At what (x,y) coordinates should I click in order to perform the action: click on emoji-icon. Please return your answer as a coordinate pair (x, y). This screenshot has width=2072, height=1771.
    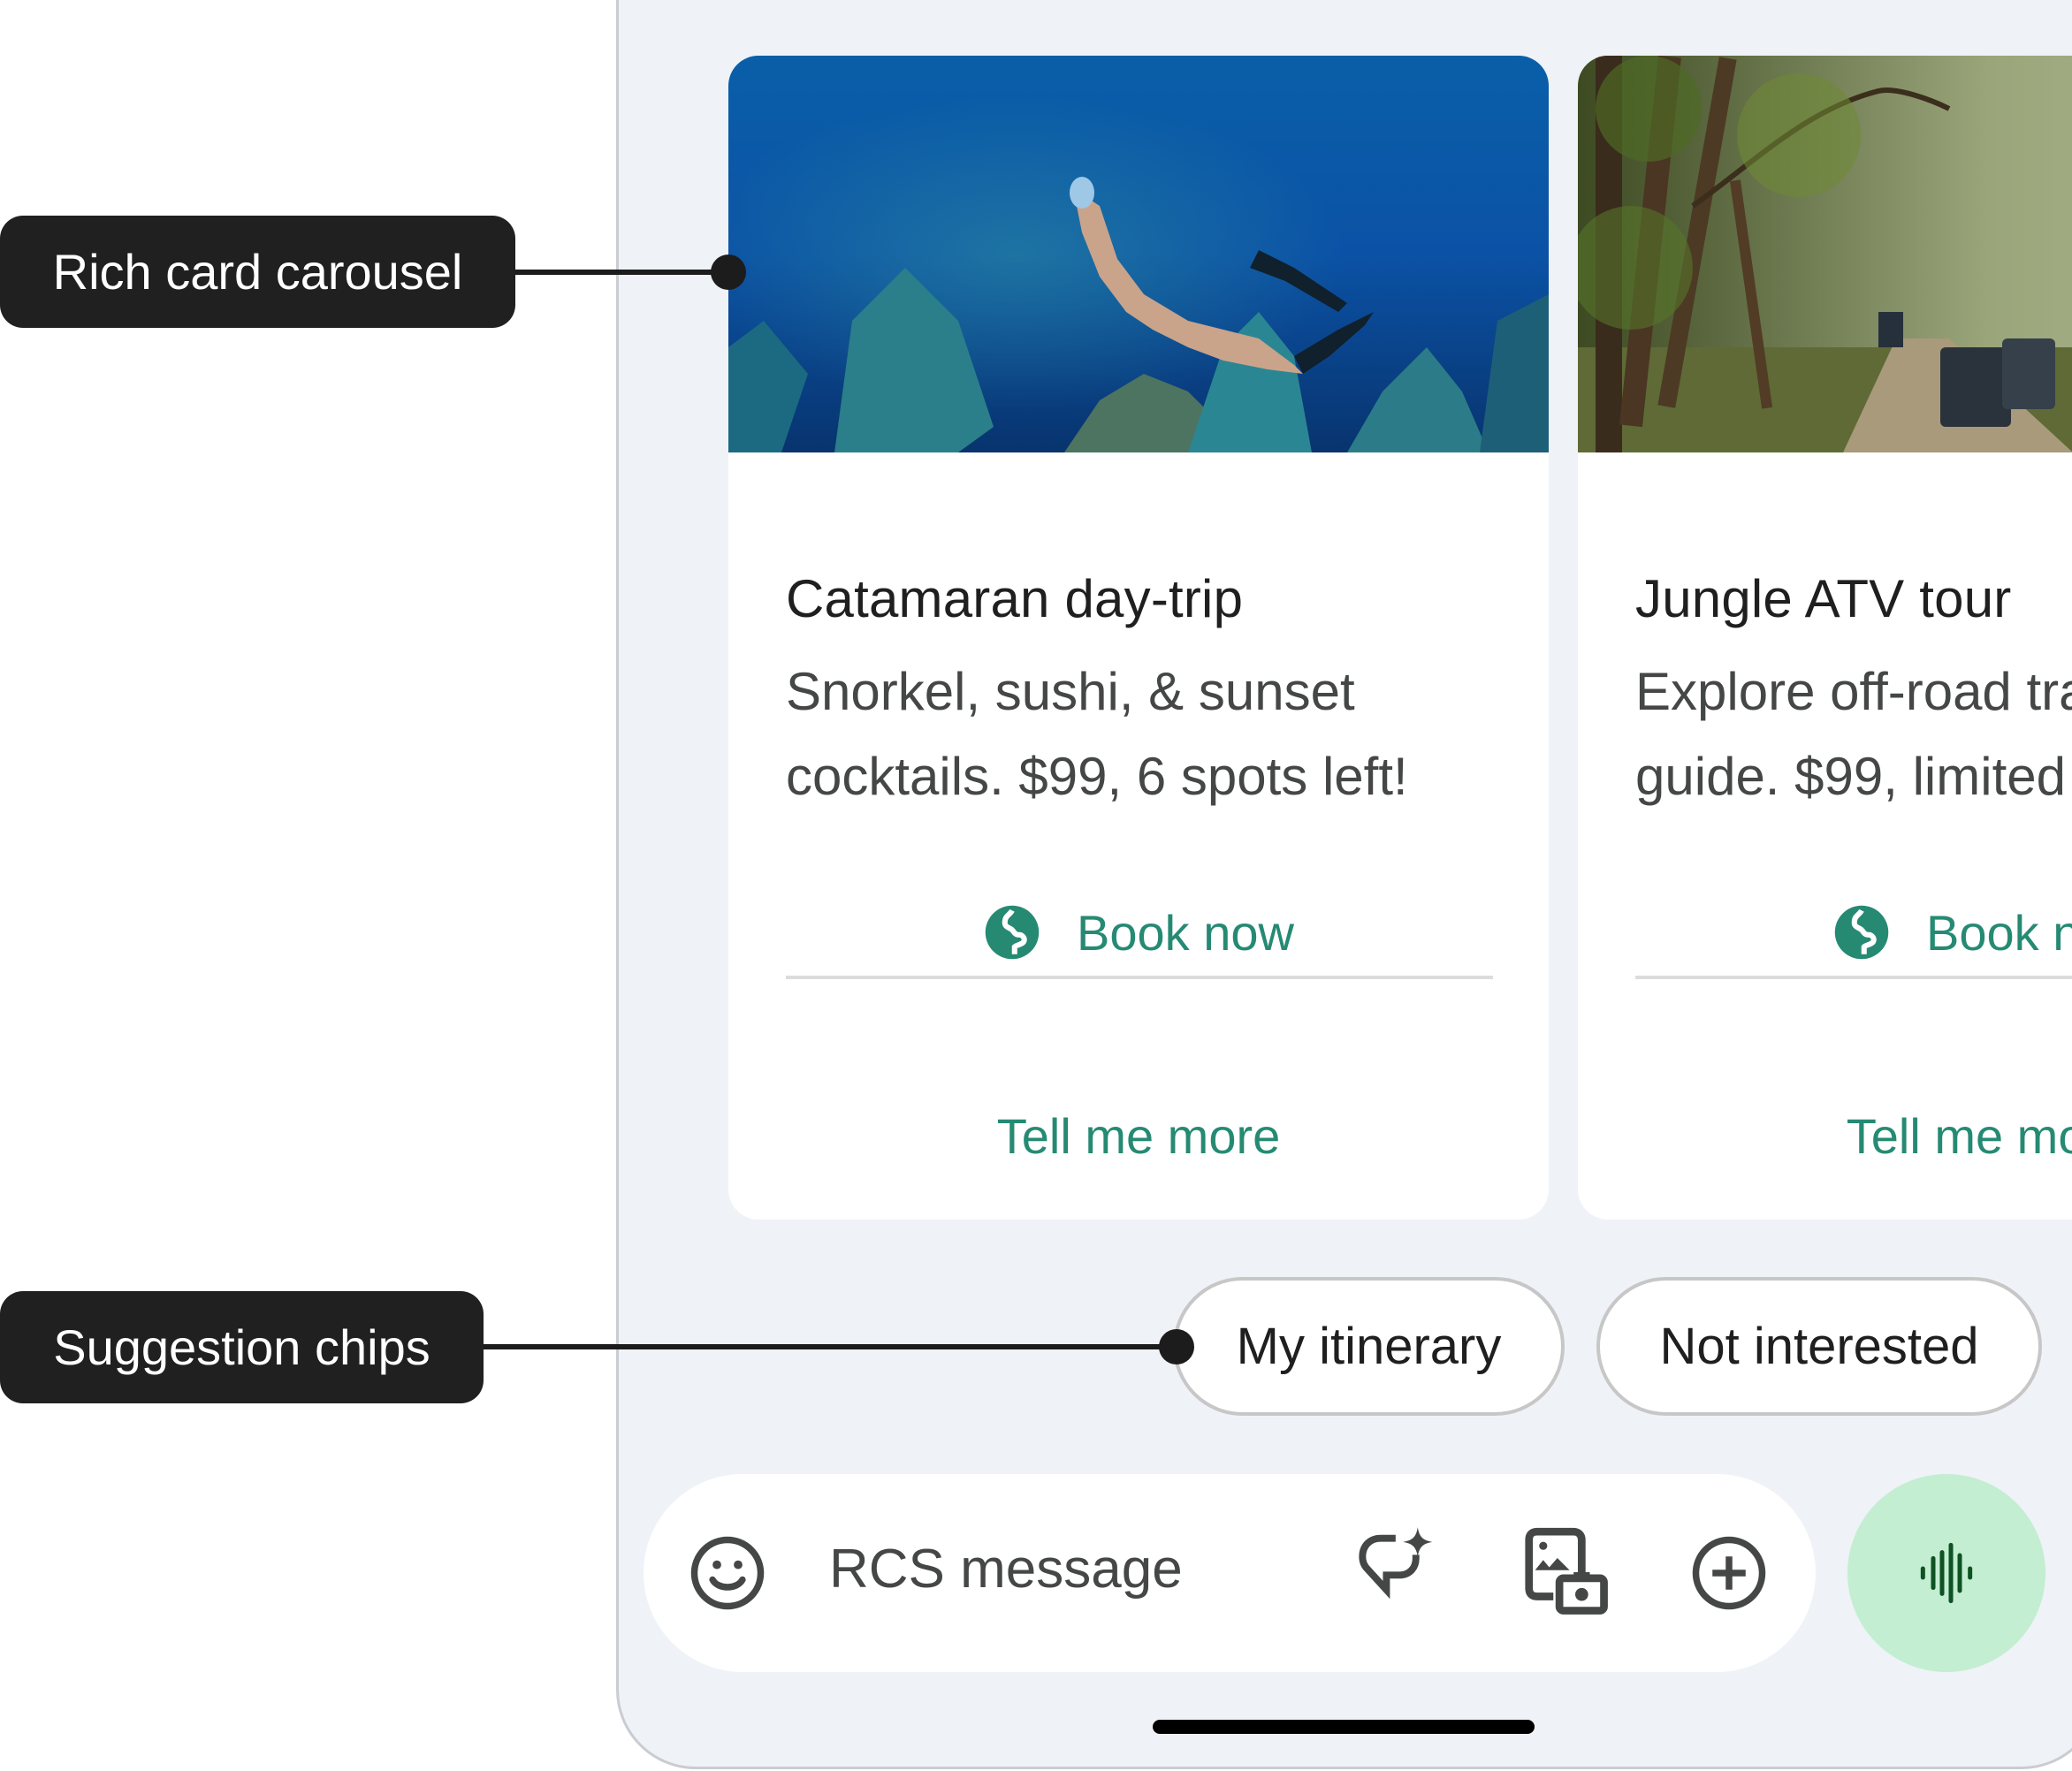
    Looking at the image, I should click on (727, 1573).